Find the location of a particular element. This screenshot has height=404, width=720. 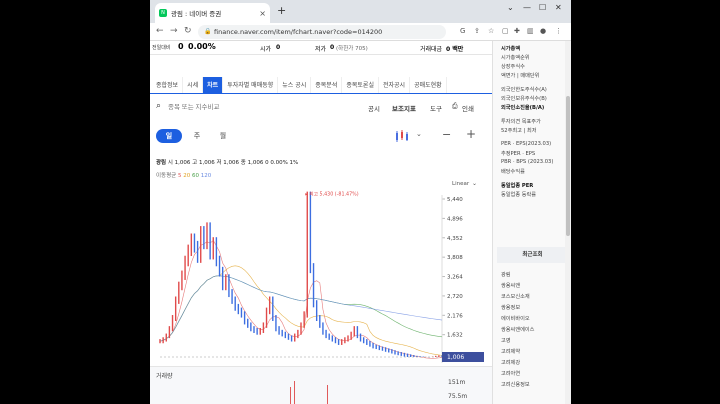

recent-item: 코스모신소재 is located at coordinates (515, 296).